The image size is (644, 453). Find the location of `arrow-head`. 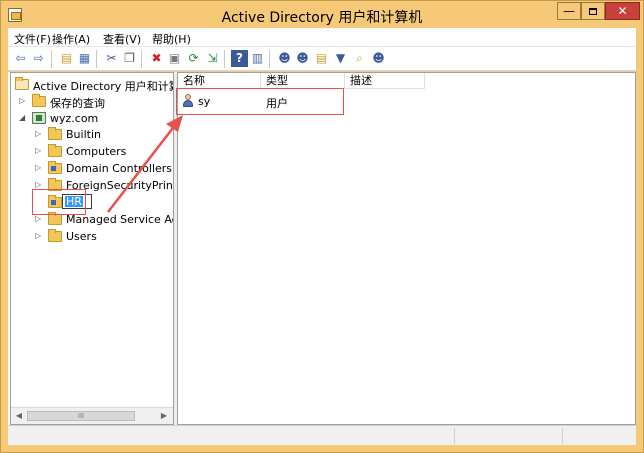

arrow-head is located at coordinates (174, 123).